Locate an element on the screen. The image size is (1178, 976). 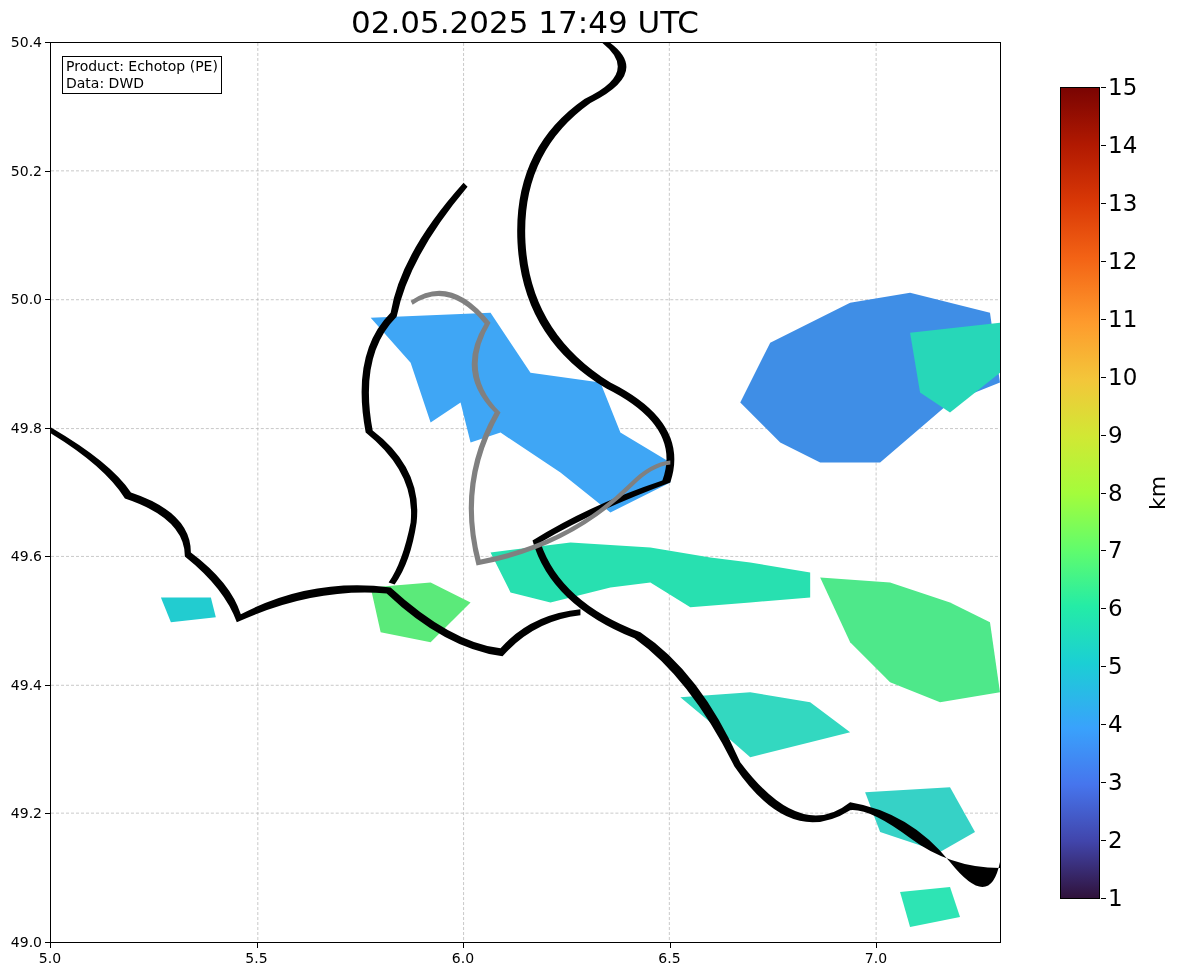
colorbar-tick-label: 8 is located at coordinates (1115, 492).